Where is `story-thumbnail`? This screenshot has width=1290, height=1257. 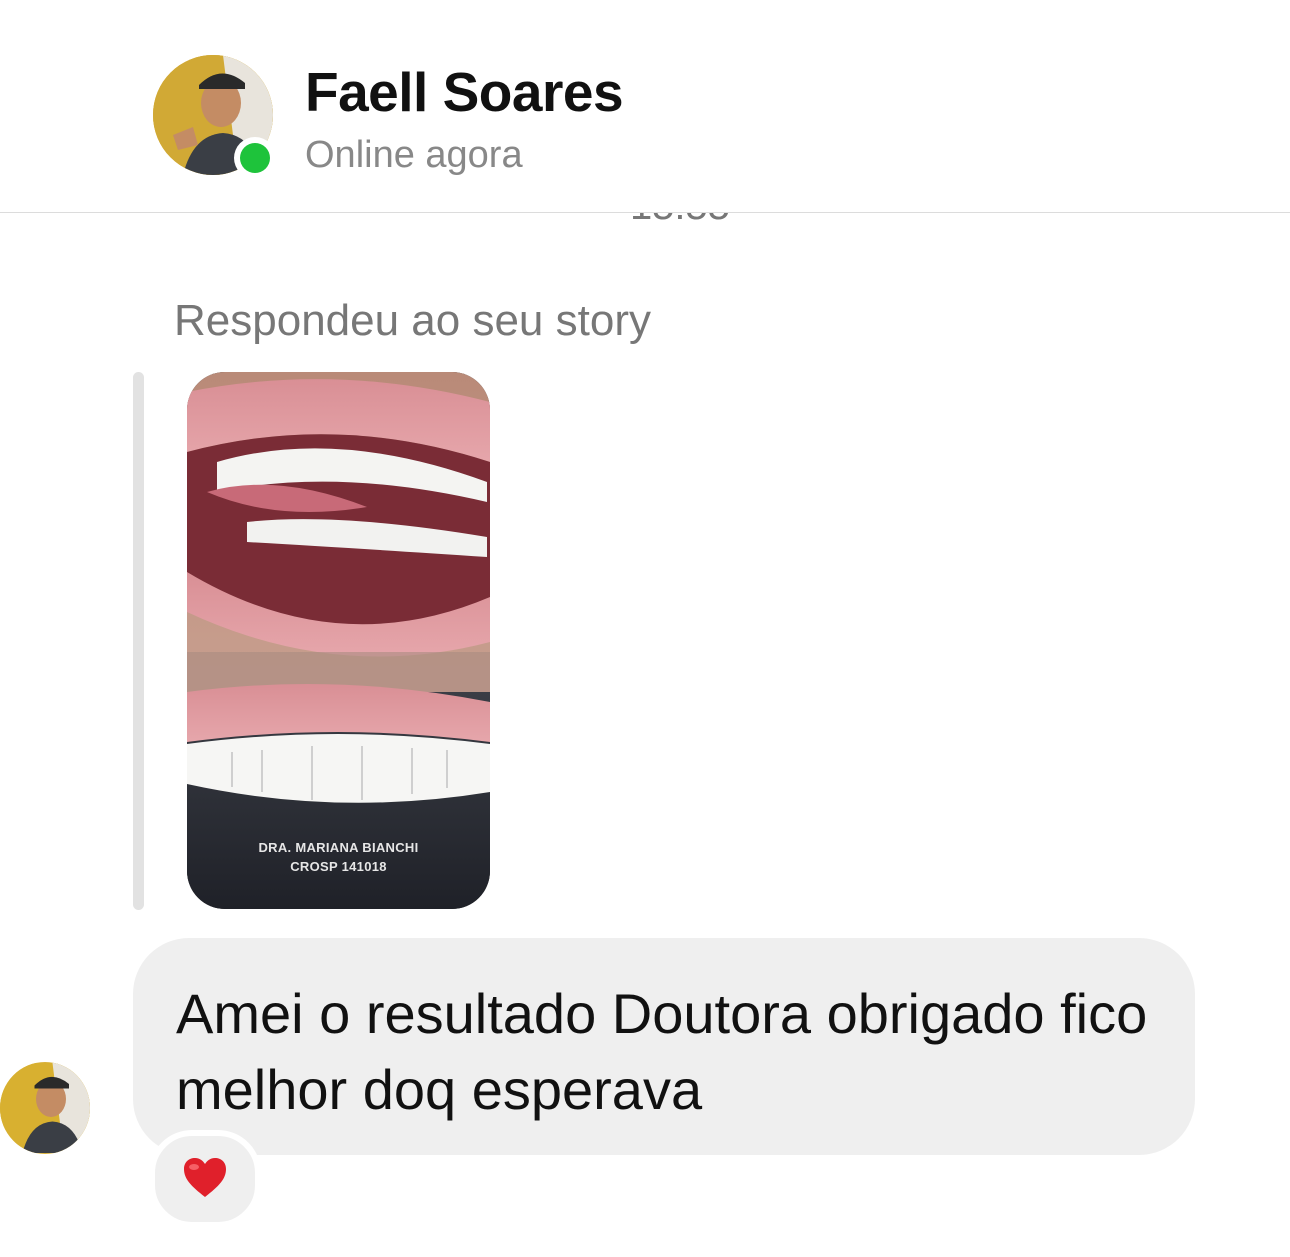
story-thumbnail is located at coordinates (338, 640).